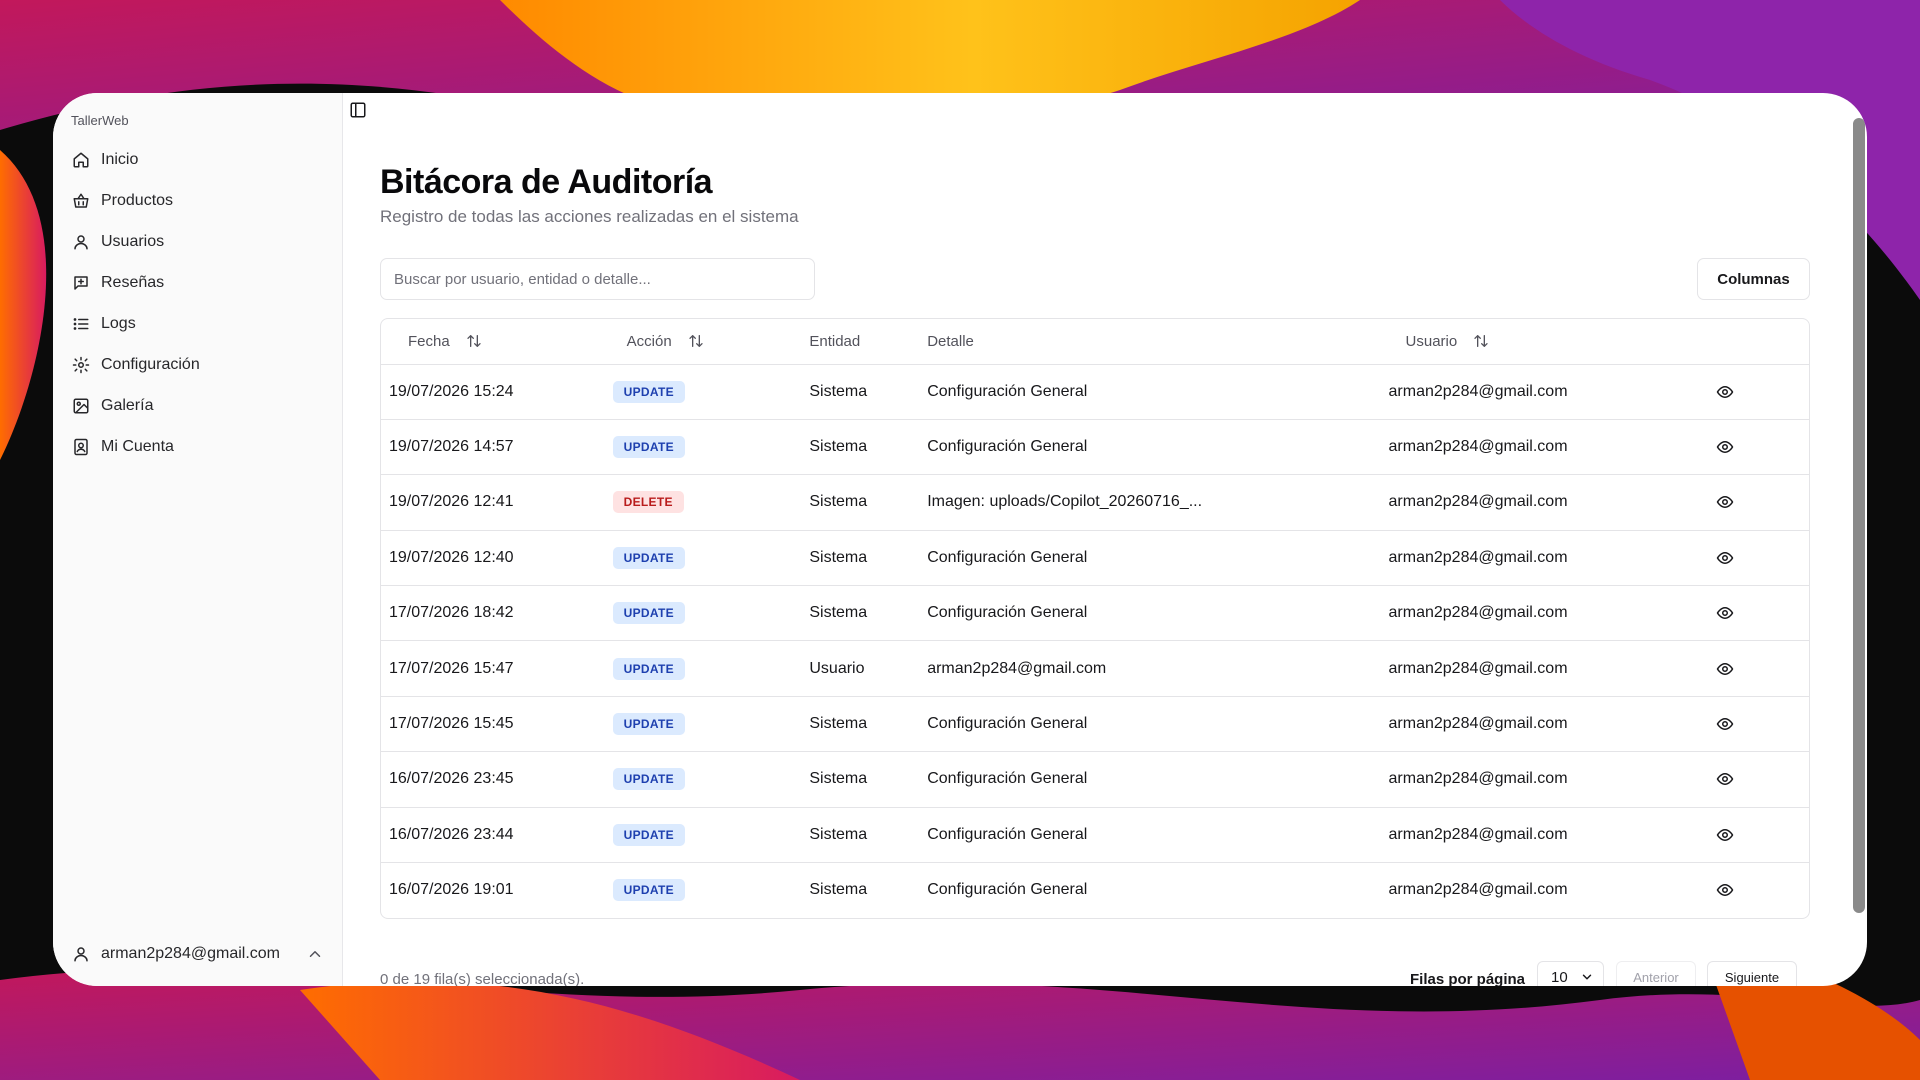 The width and height of the screenshot is (1920, 1080). I want to click on column-header-label: Fecha, so click(429, 341).